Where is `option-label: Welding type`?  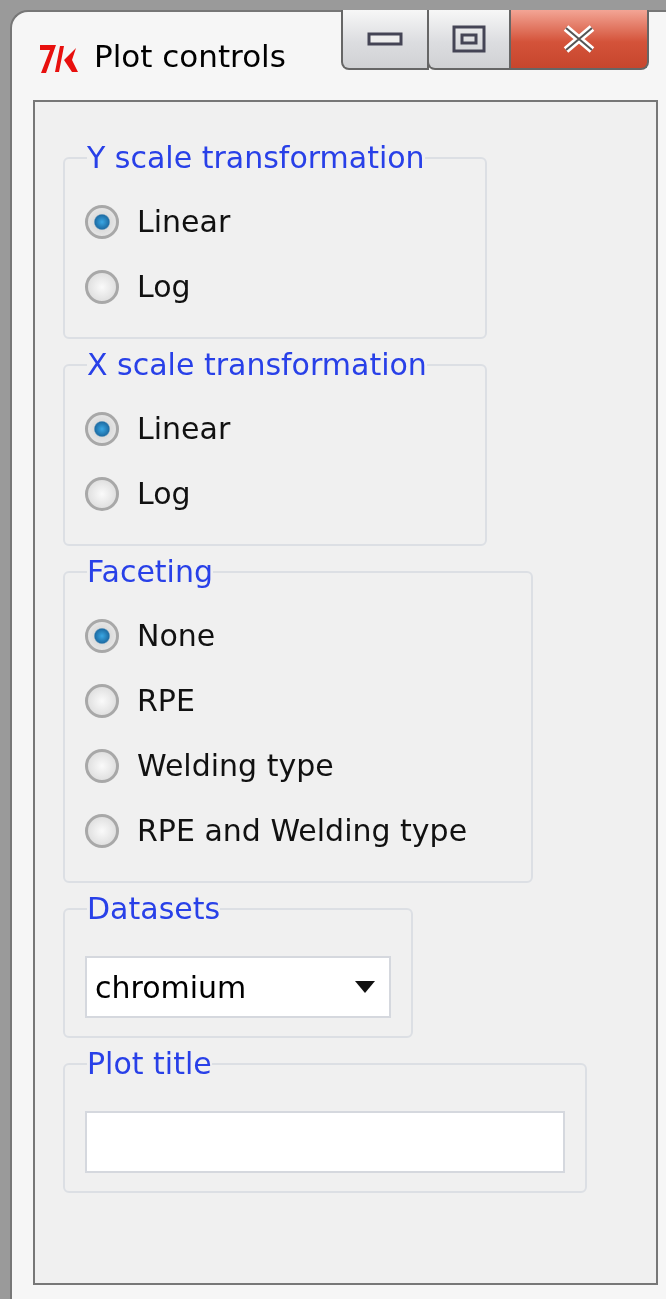 option-label: Welding type is located at coordinates (235, 765).